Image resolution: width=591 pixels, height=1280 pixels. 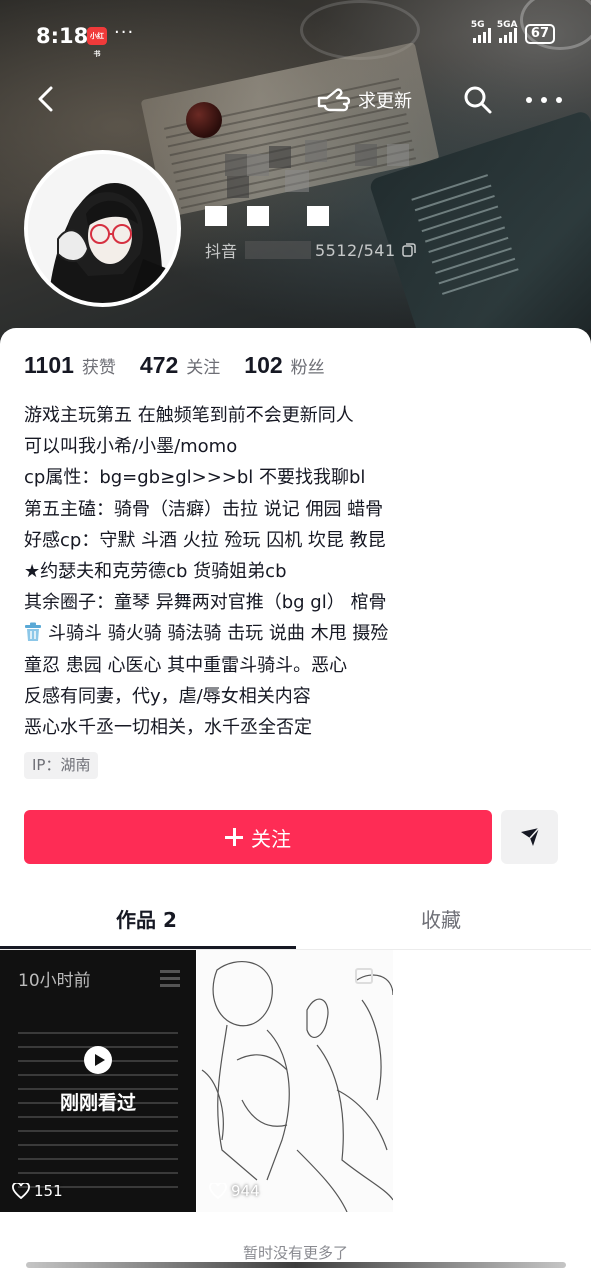 I want to click on douyin-id-redacted, so click(x=278, y=250).